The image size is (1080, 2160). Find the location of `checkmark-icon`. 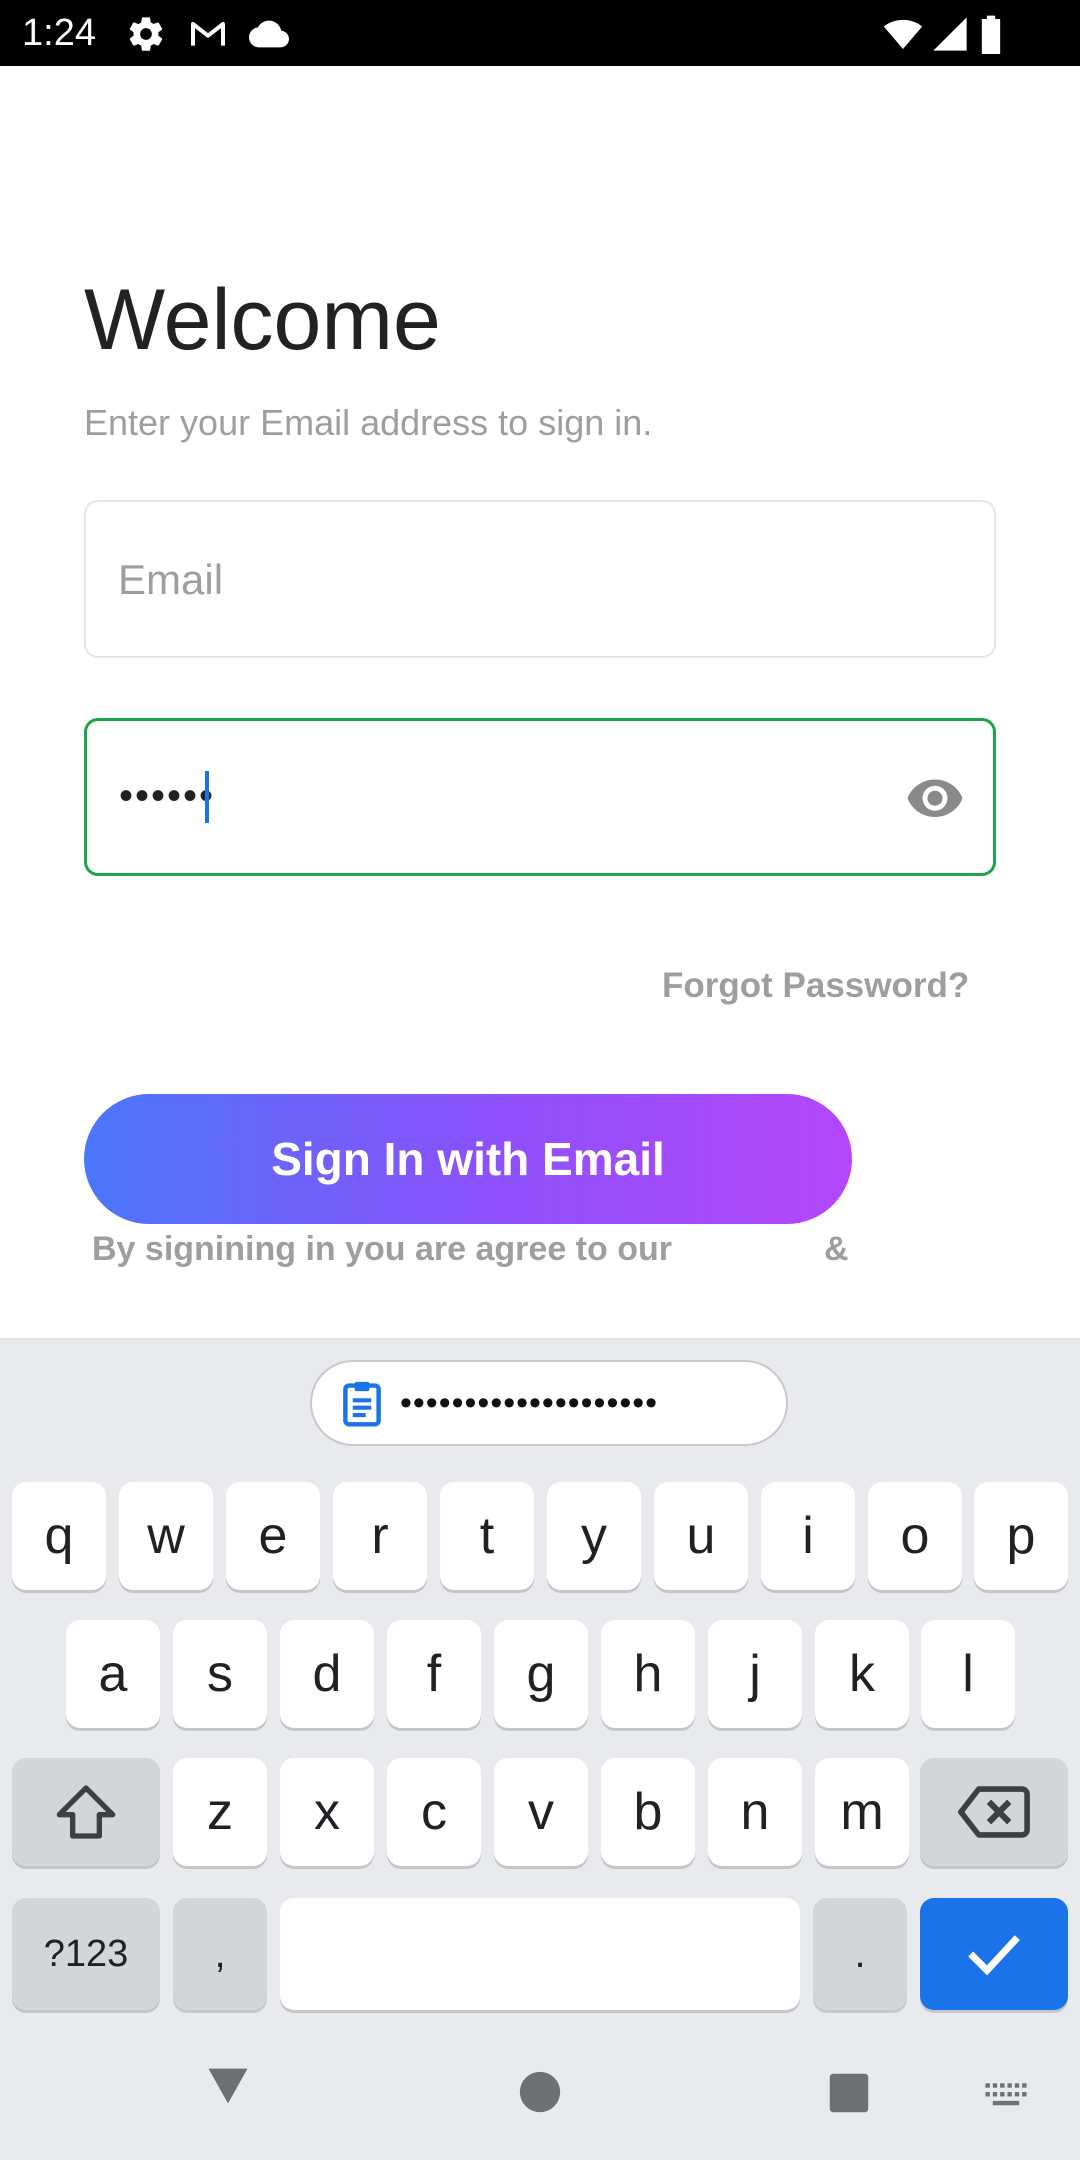

checkmark-icon is located at coordinates (994, 1955).